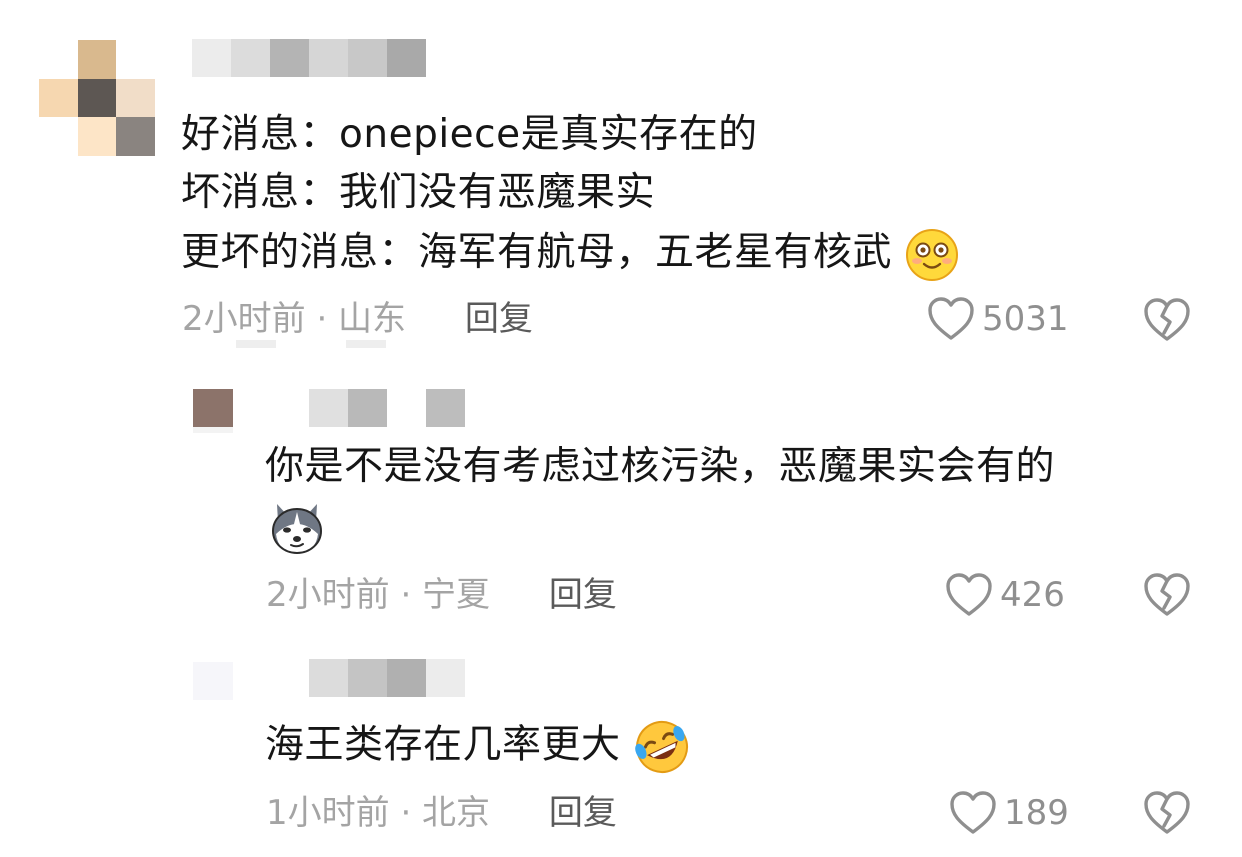  I want to click on comment-meta: 2小时前 · 宁夏 回复, so click(441, 595).